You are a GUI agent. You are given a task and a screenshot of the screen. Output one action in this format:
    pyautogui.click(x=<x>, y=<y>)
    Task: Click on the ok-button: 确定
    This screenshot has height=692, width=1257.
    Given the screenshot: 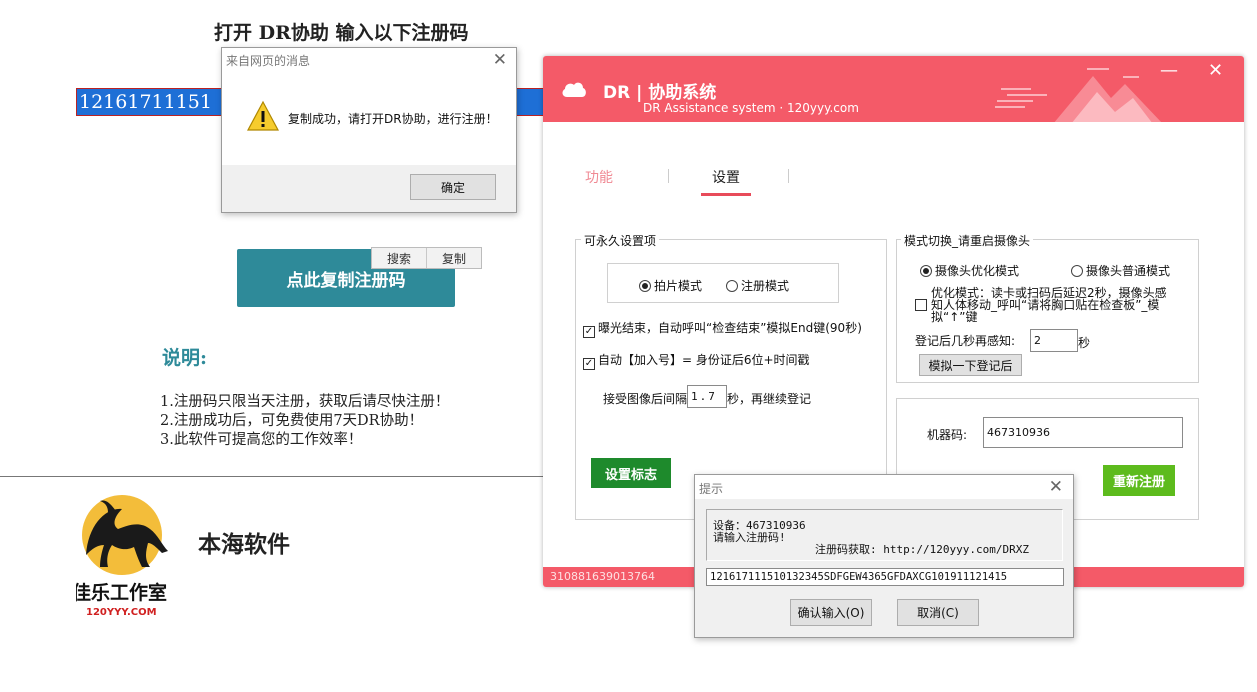 What is the action you would take?
    pyautogui.click(x=453, y=187)
    